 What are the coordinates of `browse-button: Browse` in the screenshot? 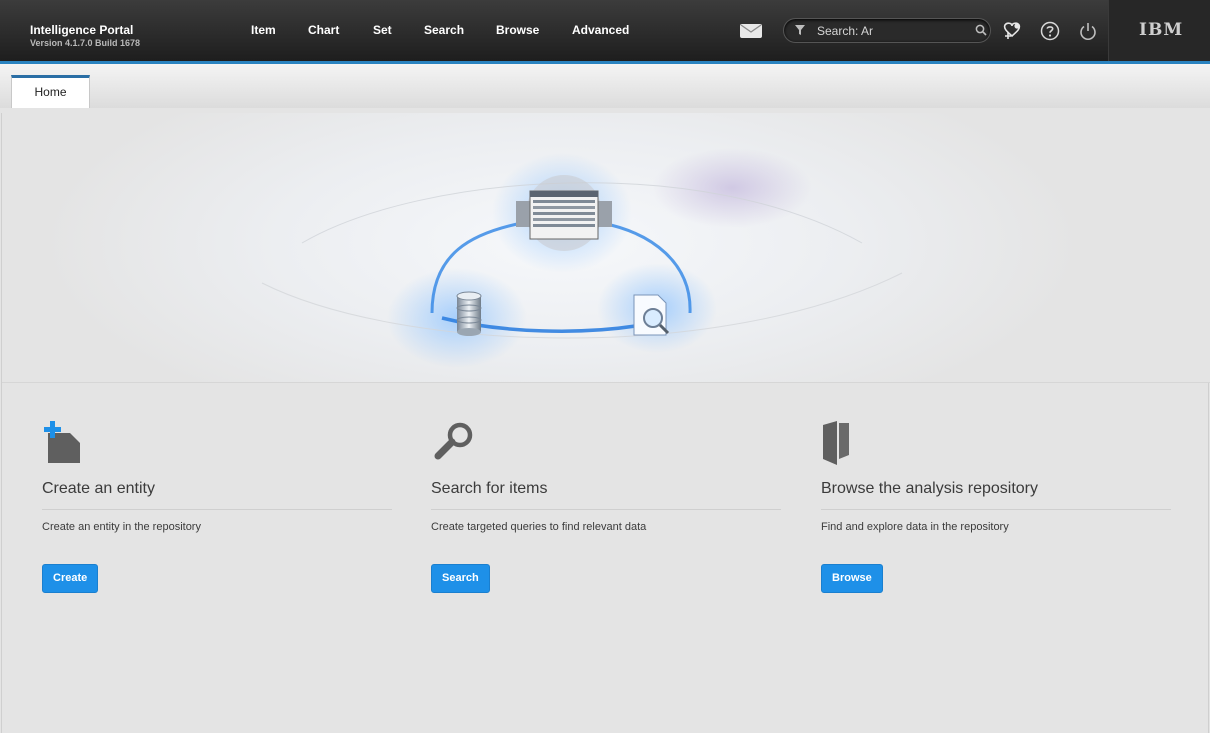 It's located at (852, 578).